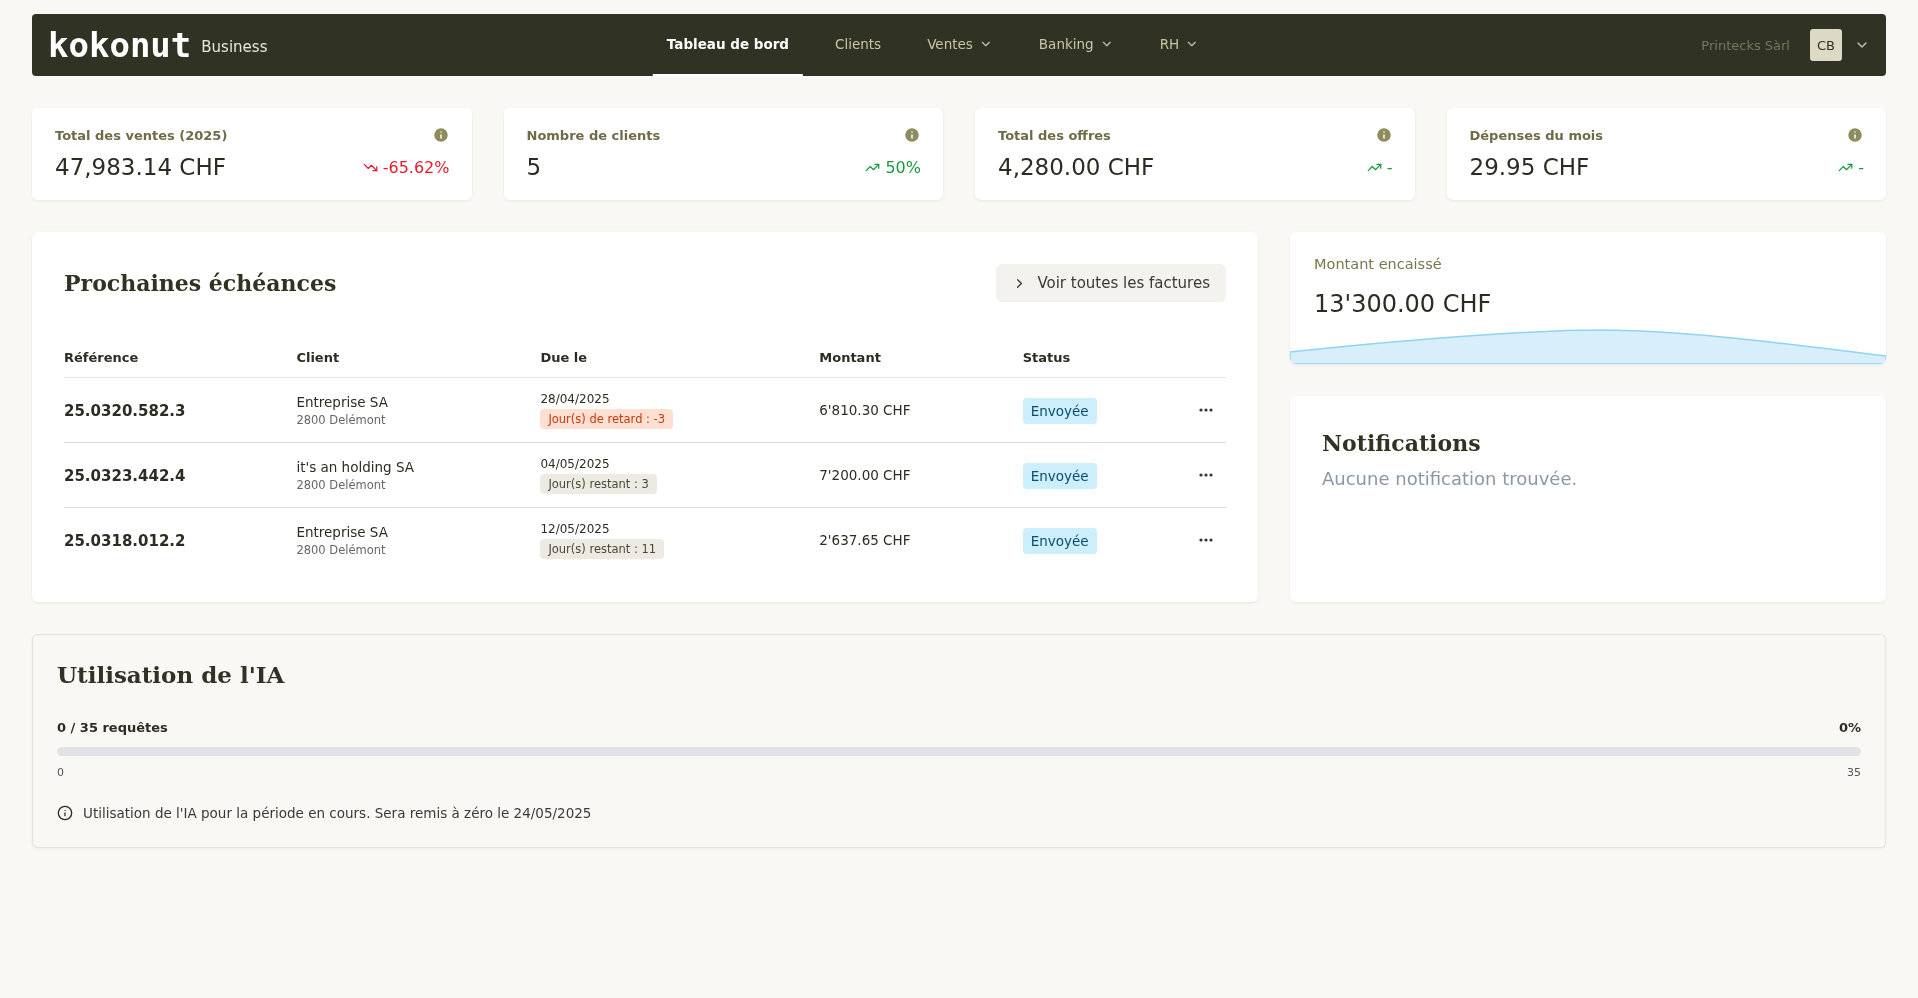 The width and height of the screenshot is (1918, 998). Describe the element at coordinates (921, 364) in the screenshot. I see `column-header: Montant` at that location.